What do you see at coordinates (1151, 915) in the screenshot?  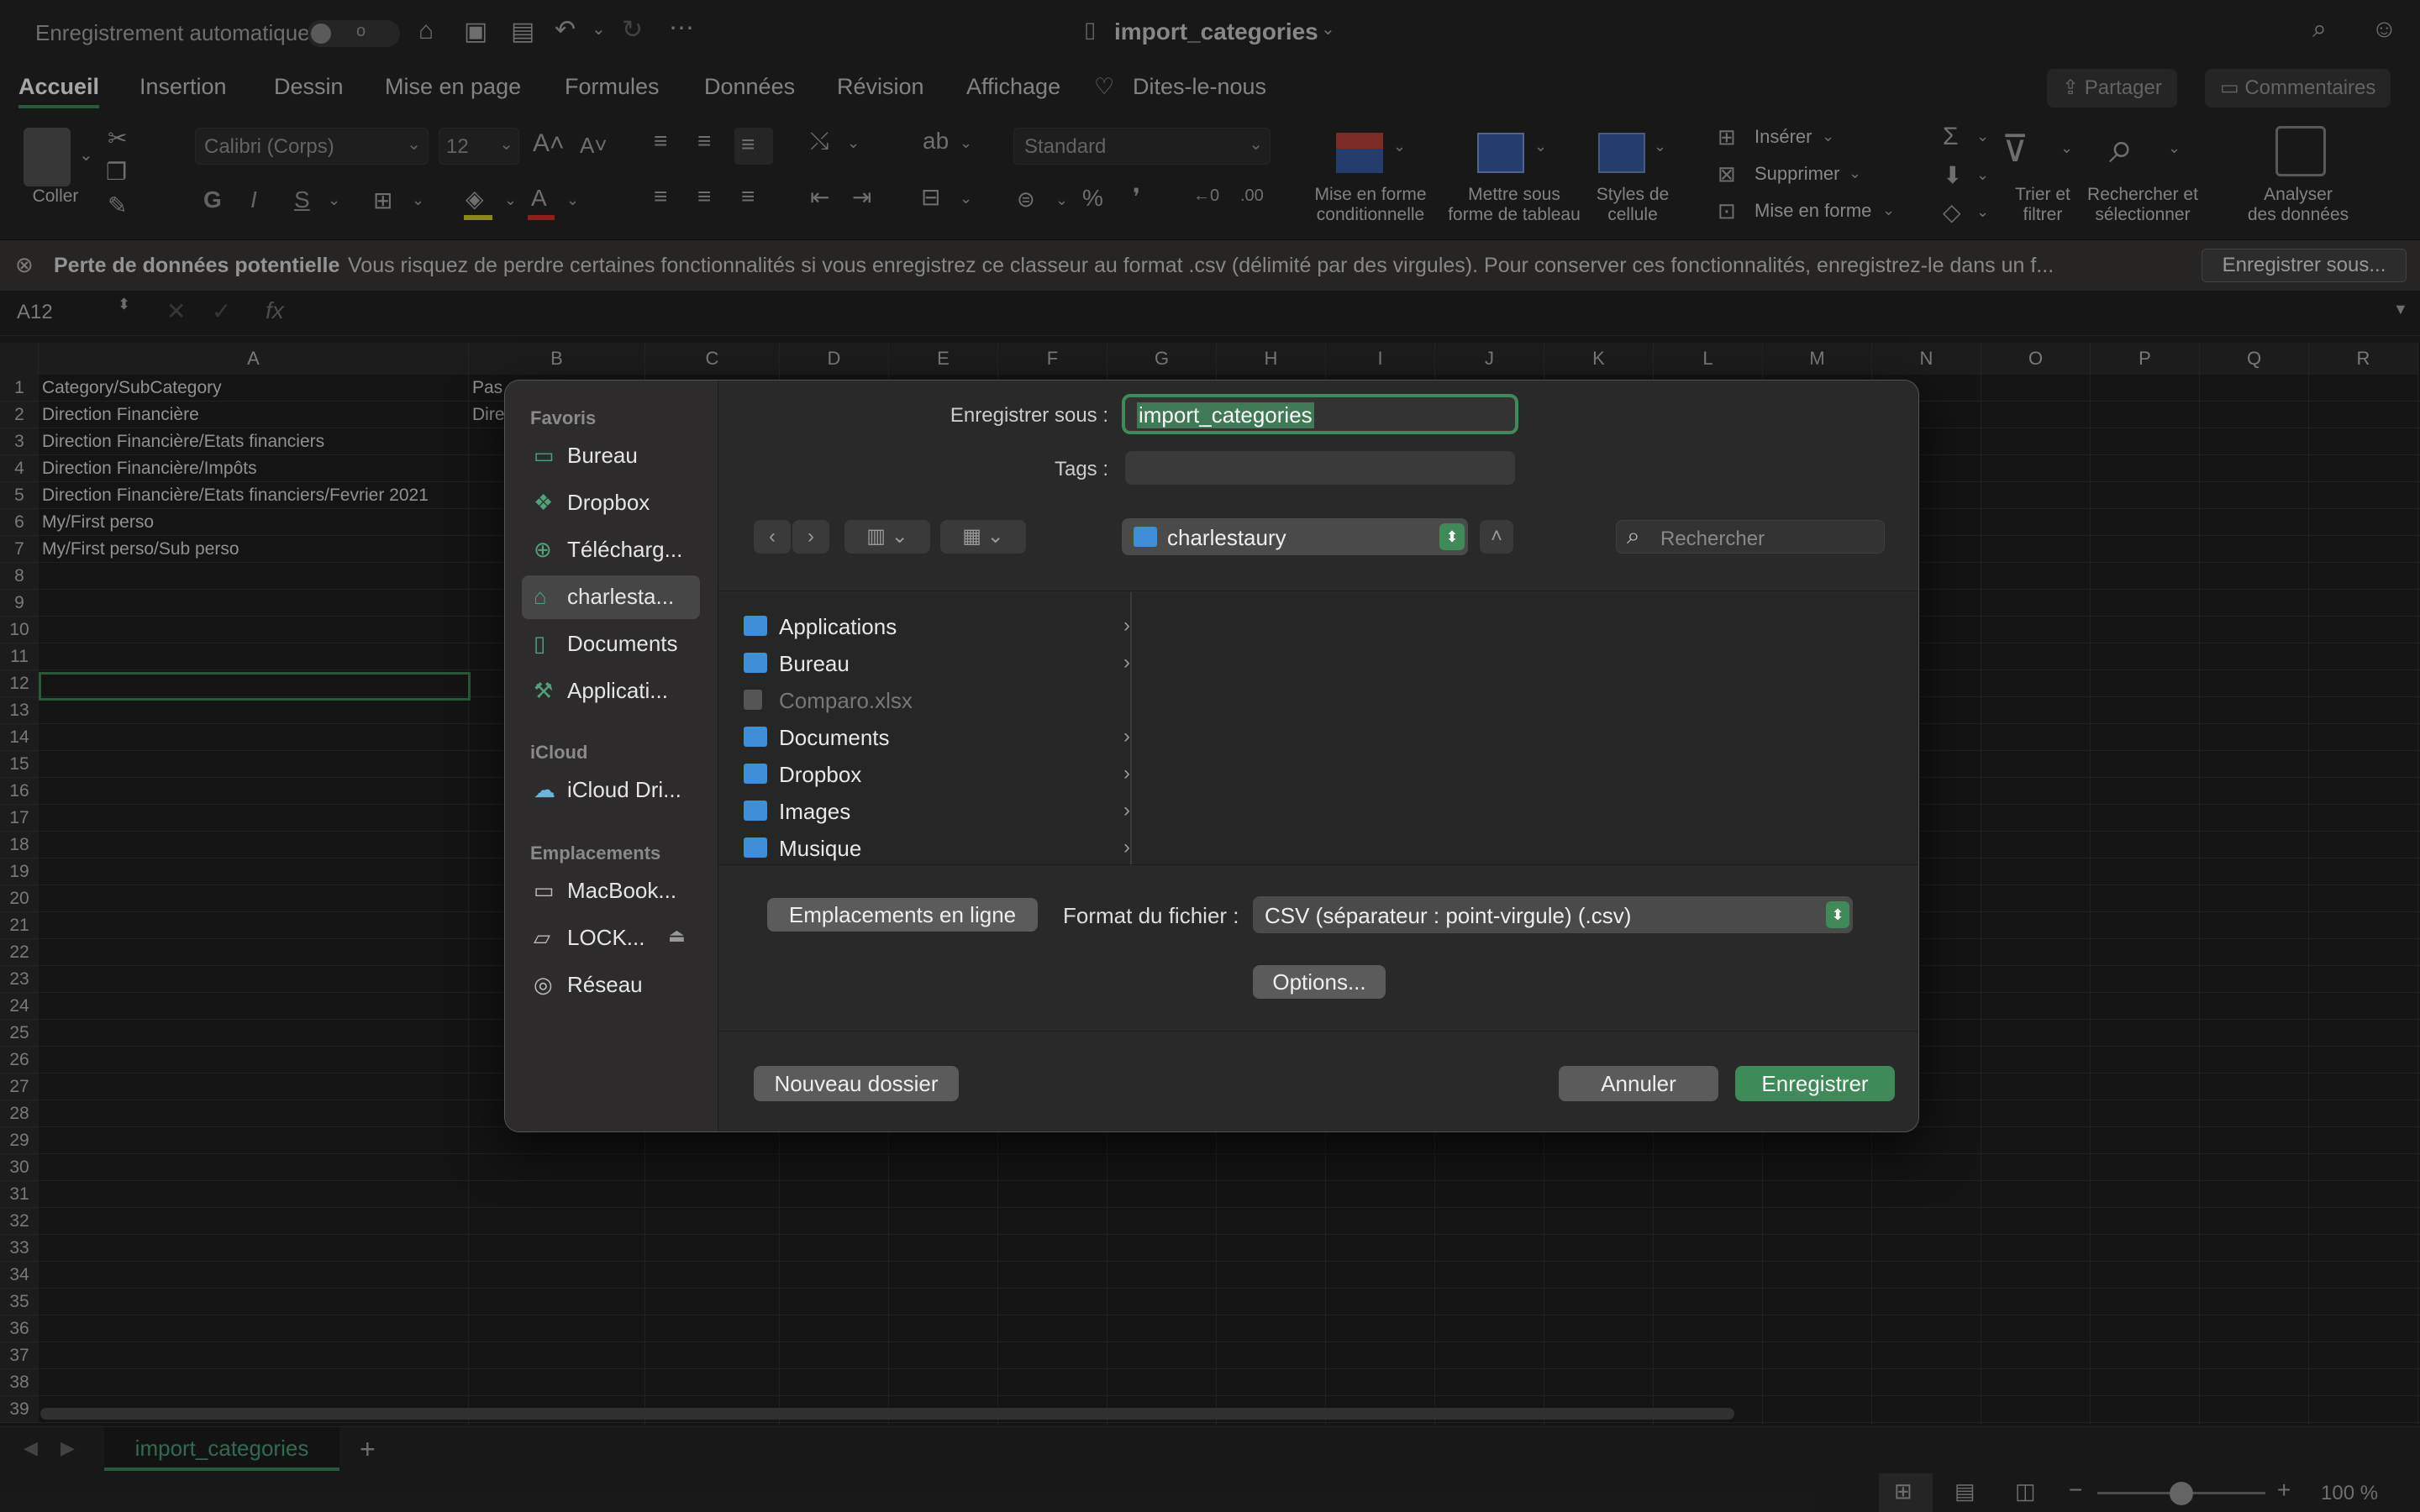 I see `file-format-label: Format du fichier :` at bounding box center [1151, 915].